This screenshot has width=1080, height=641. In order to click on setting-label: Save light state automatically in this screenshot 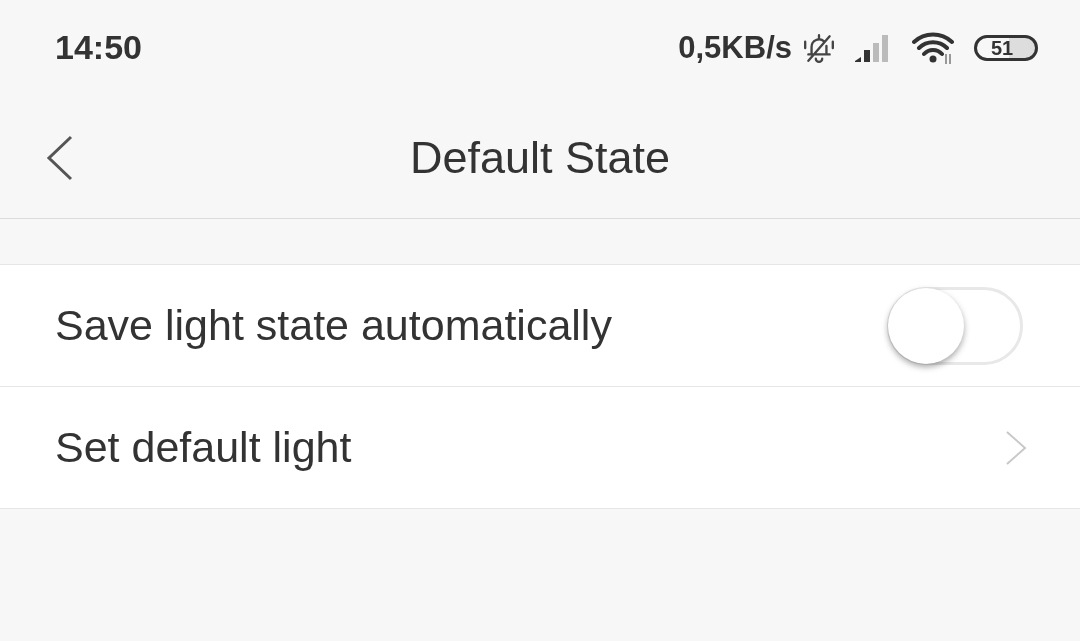, I will do `click(333, 325)`.